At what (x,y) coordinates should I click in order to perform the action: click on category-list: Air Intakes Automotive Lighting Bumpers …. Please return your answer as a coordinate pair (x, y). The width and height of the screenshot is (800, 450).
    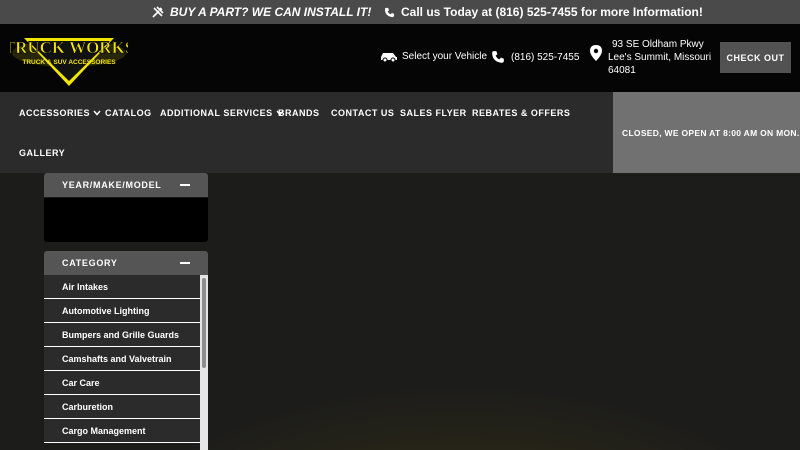
    Looking at the image, I should click on (122, 362).